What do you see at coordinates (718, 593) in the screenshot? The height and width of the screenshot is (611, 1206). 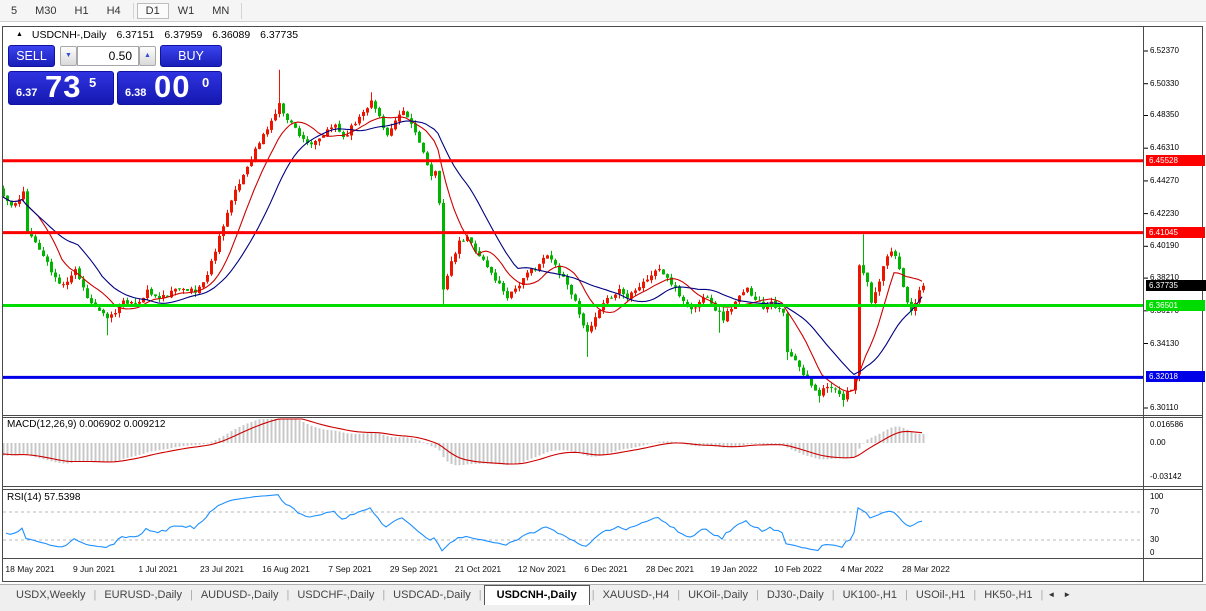 I see `chart-tab-ukoil-: UKOil-,Daily` at bounding box center [718, 593].